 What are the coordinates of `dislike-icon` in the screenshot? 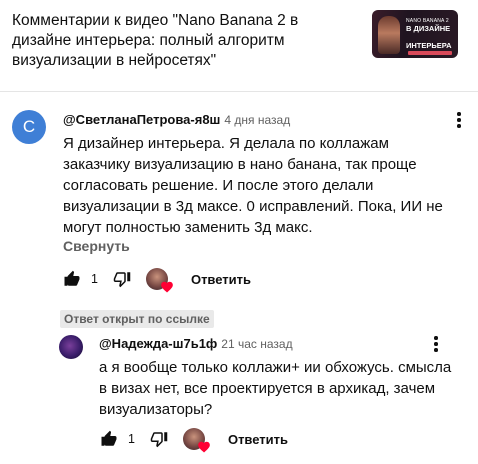 It's located at (122, 279).